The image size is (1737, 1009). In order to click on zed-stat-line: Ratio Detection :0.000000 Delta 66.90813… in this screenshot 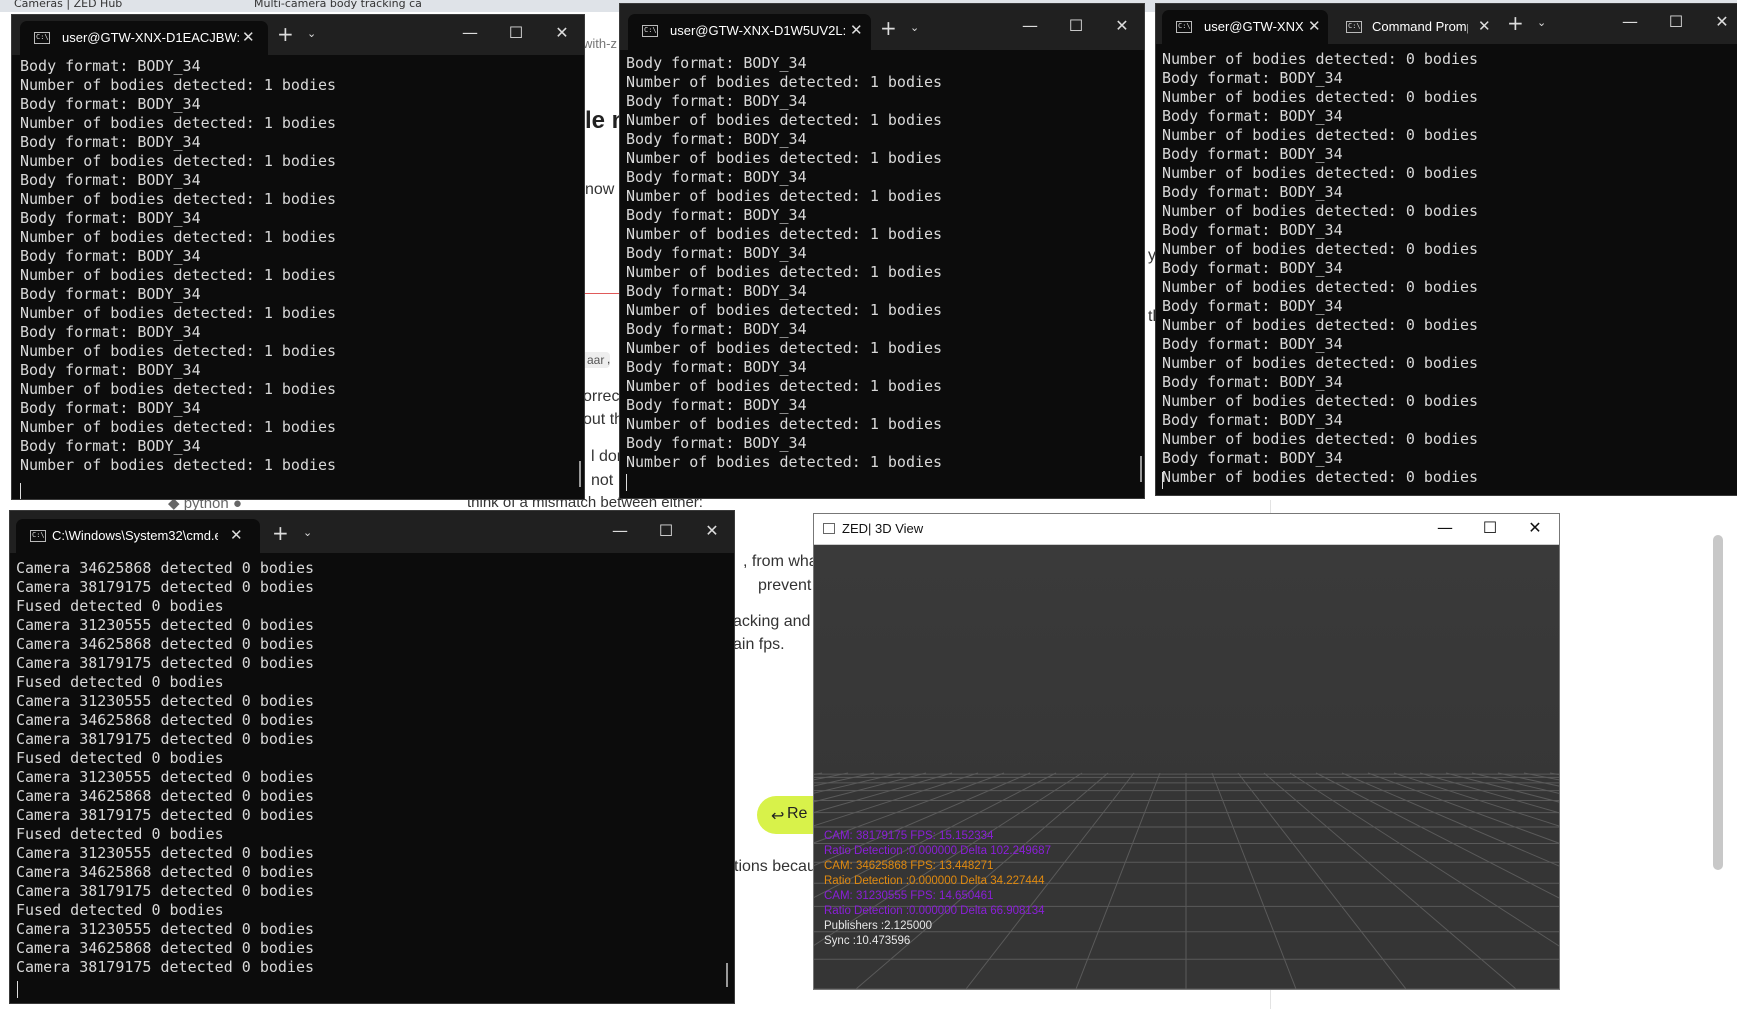, I will do `click(934, 911)`.